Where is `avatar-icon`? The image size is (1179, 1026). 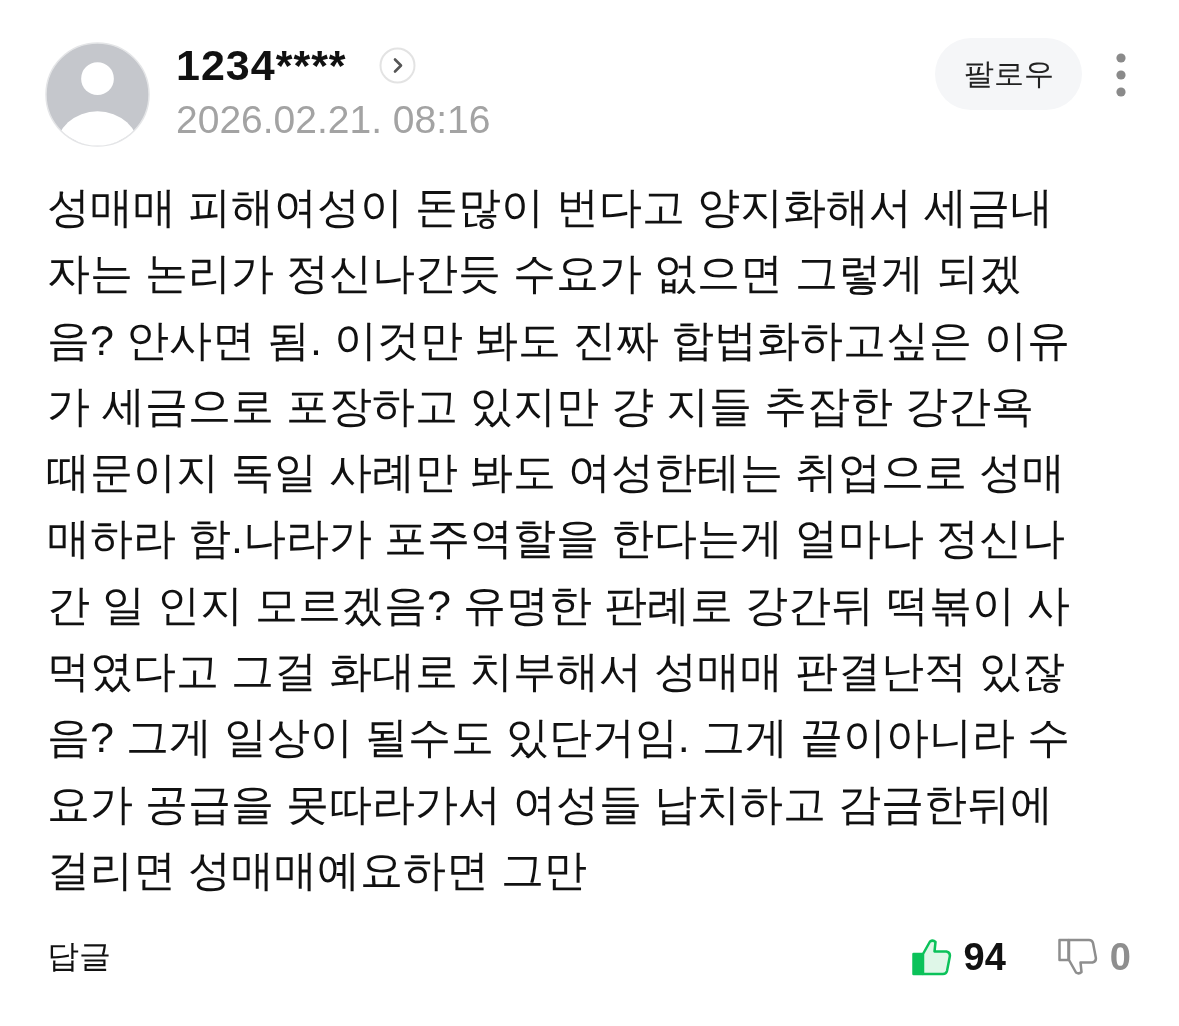 avatar-icon is located at coordinates (97, 94).